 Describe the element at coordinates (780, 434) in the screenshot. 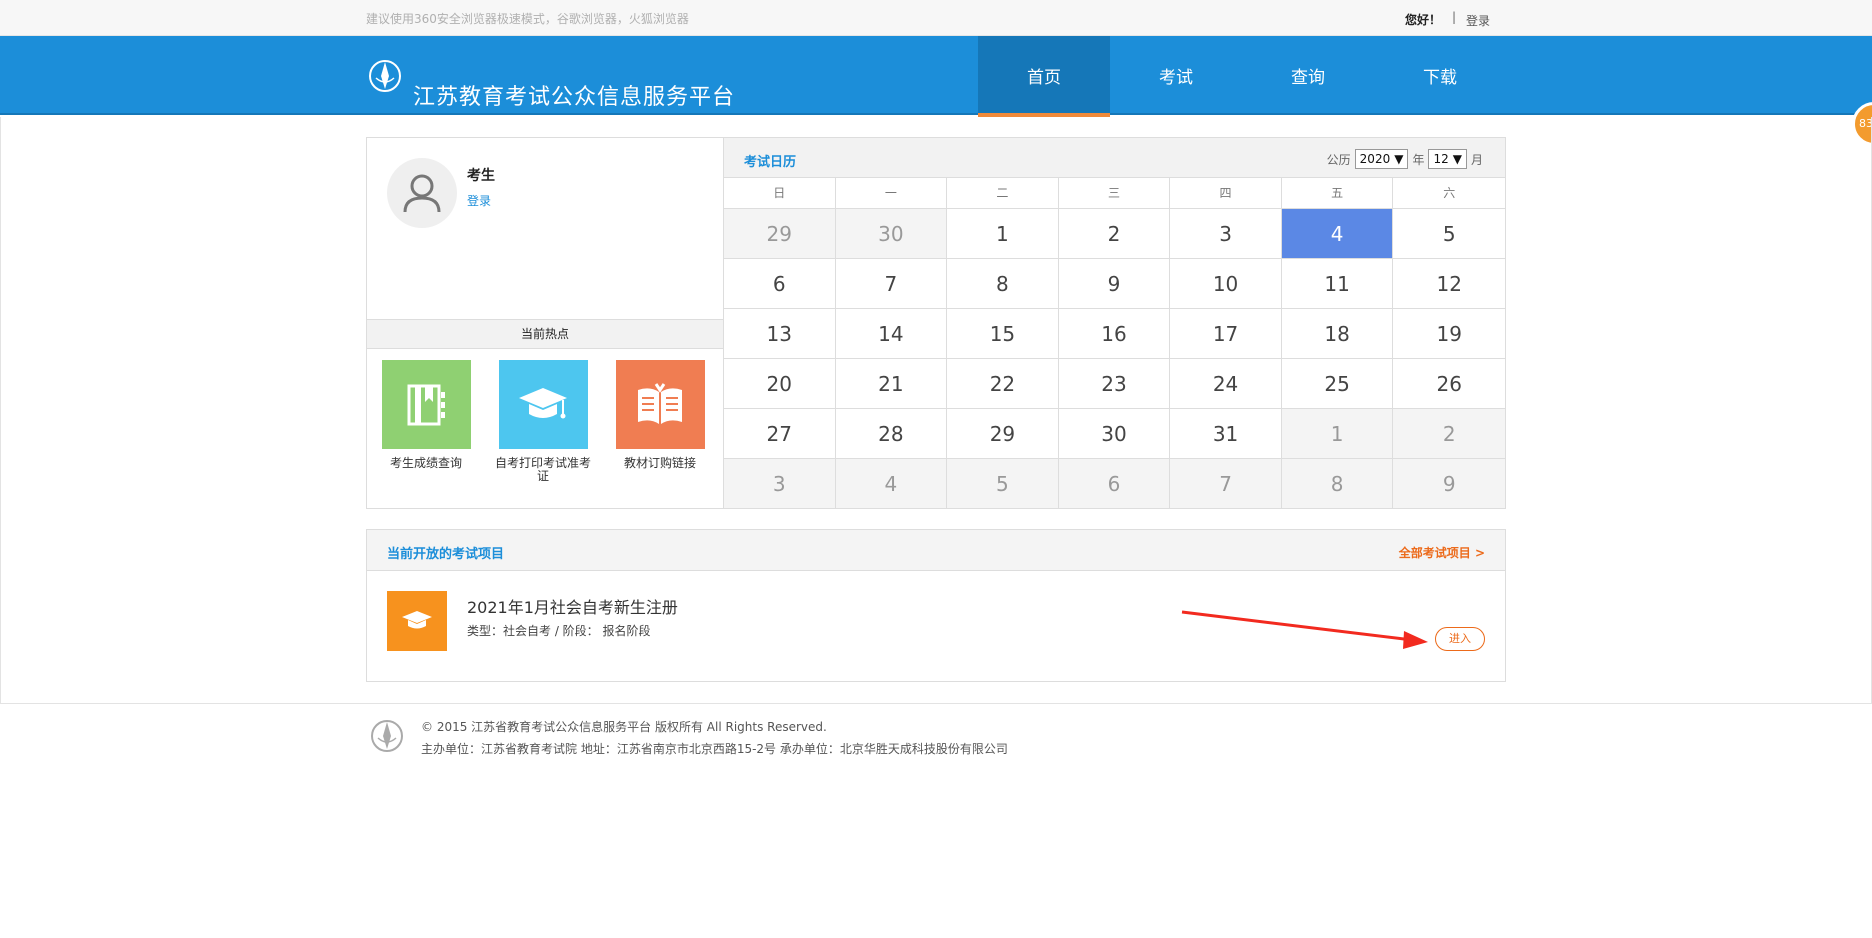

I see `calendar-day: 27` at that location.